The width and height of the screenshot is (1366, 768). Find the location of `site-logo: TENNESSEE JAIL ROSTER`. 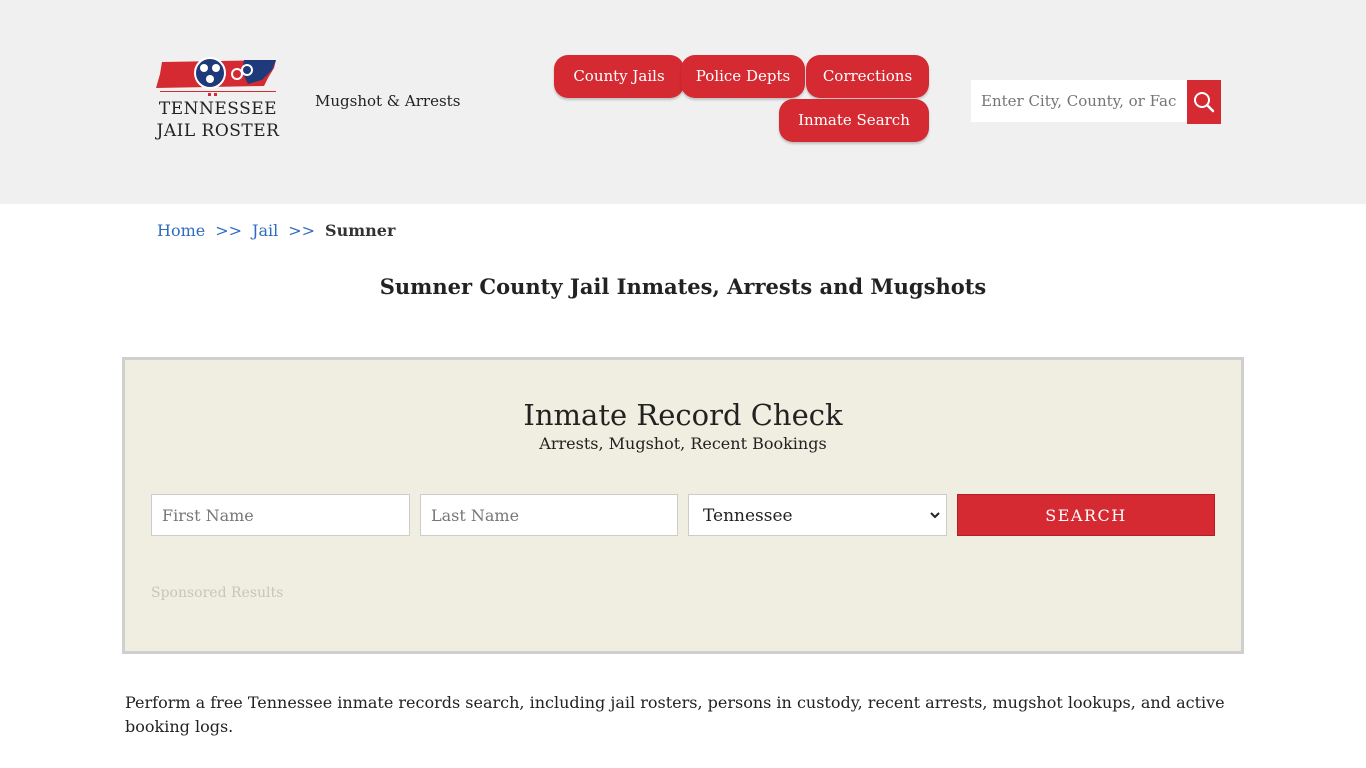

site-logo: TENNESSEE JAIL ROSTER is located at coordinates (218, 101).